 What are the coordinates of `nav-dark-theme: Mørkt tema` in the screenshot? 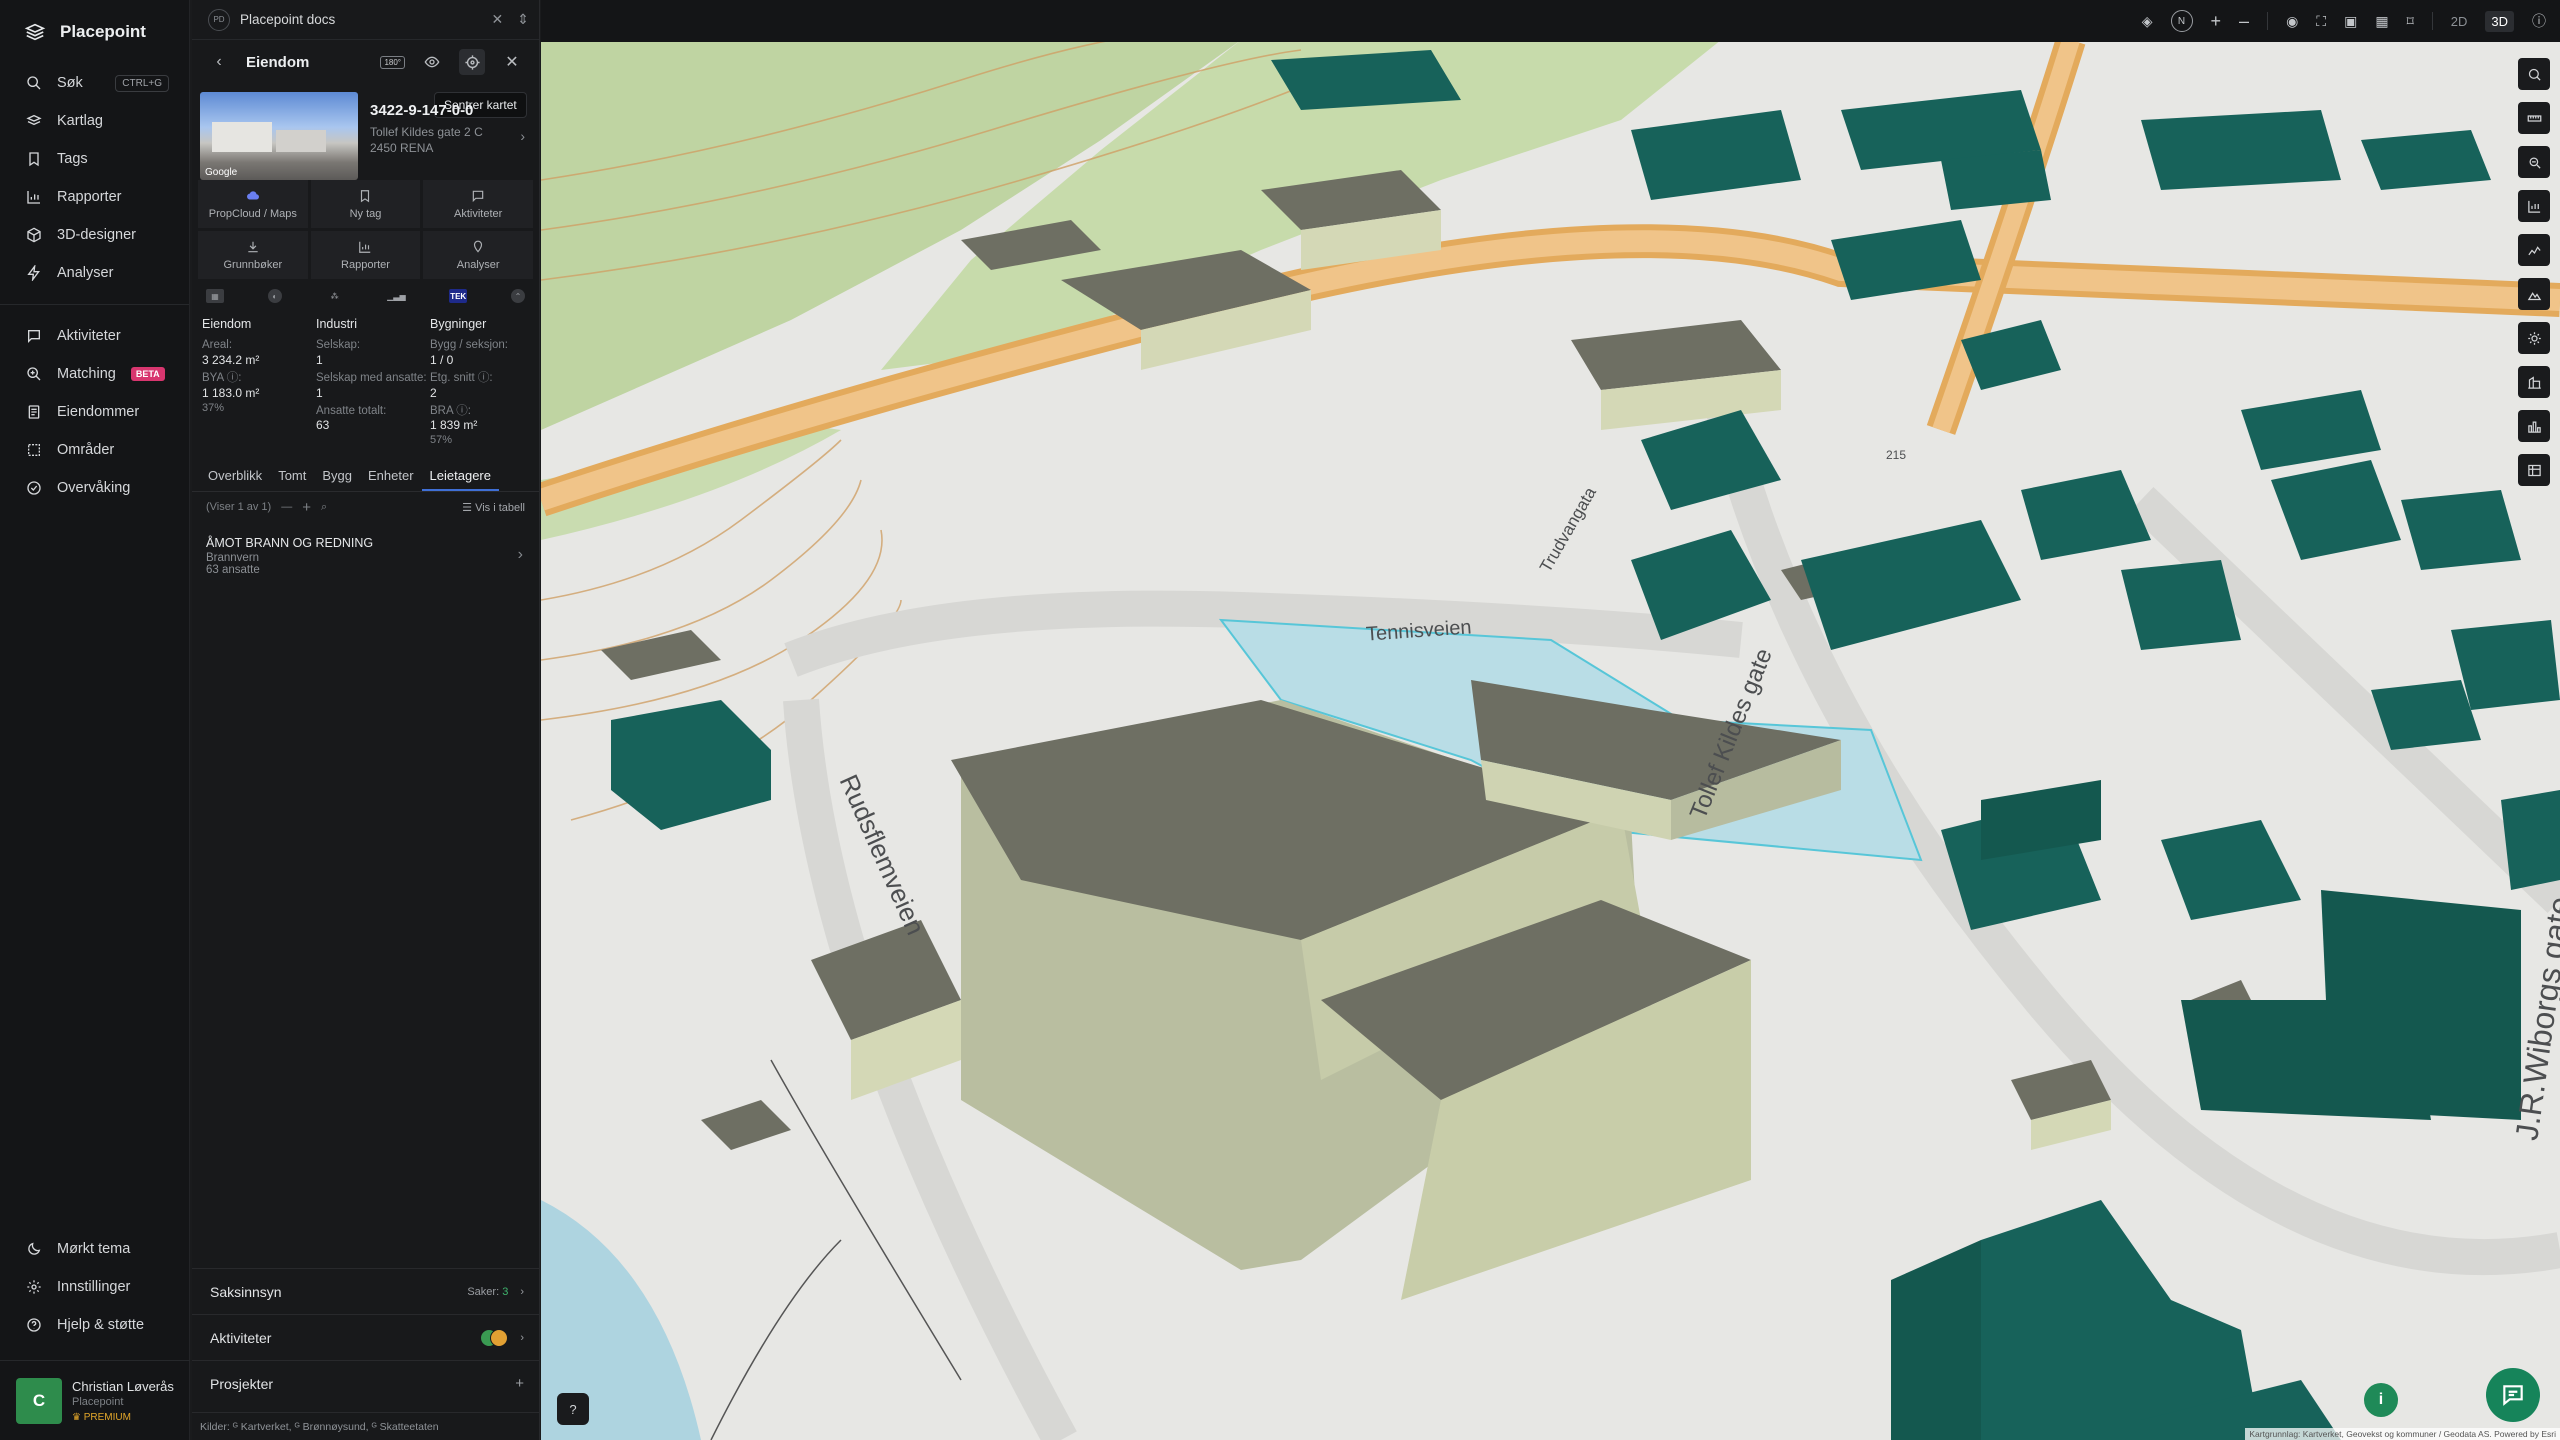 It's located at (95, 1249).